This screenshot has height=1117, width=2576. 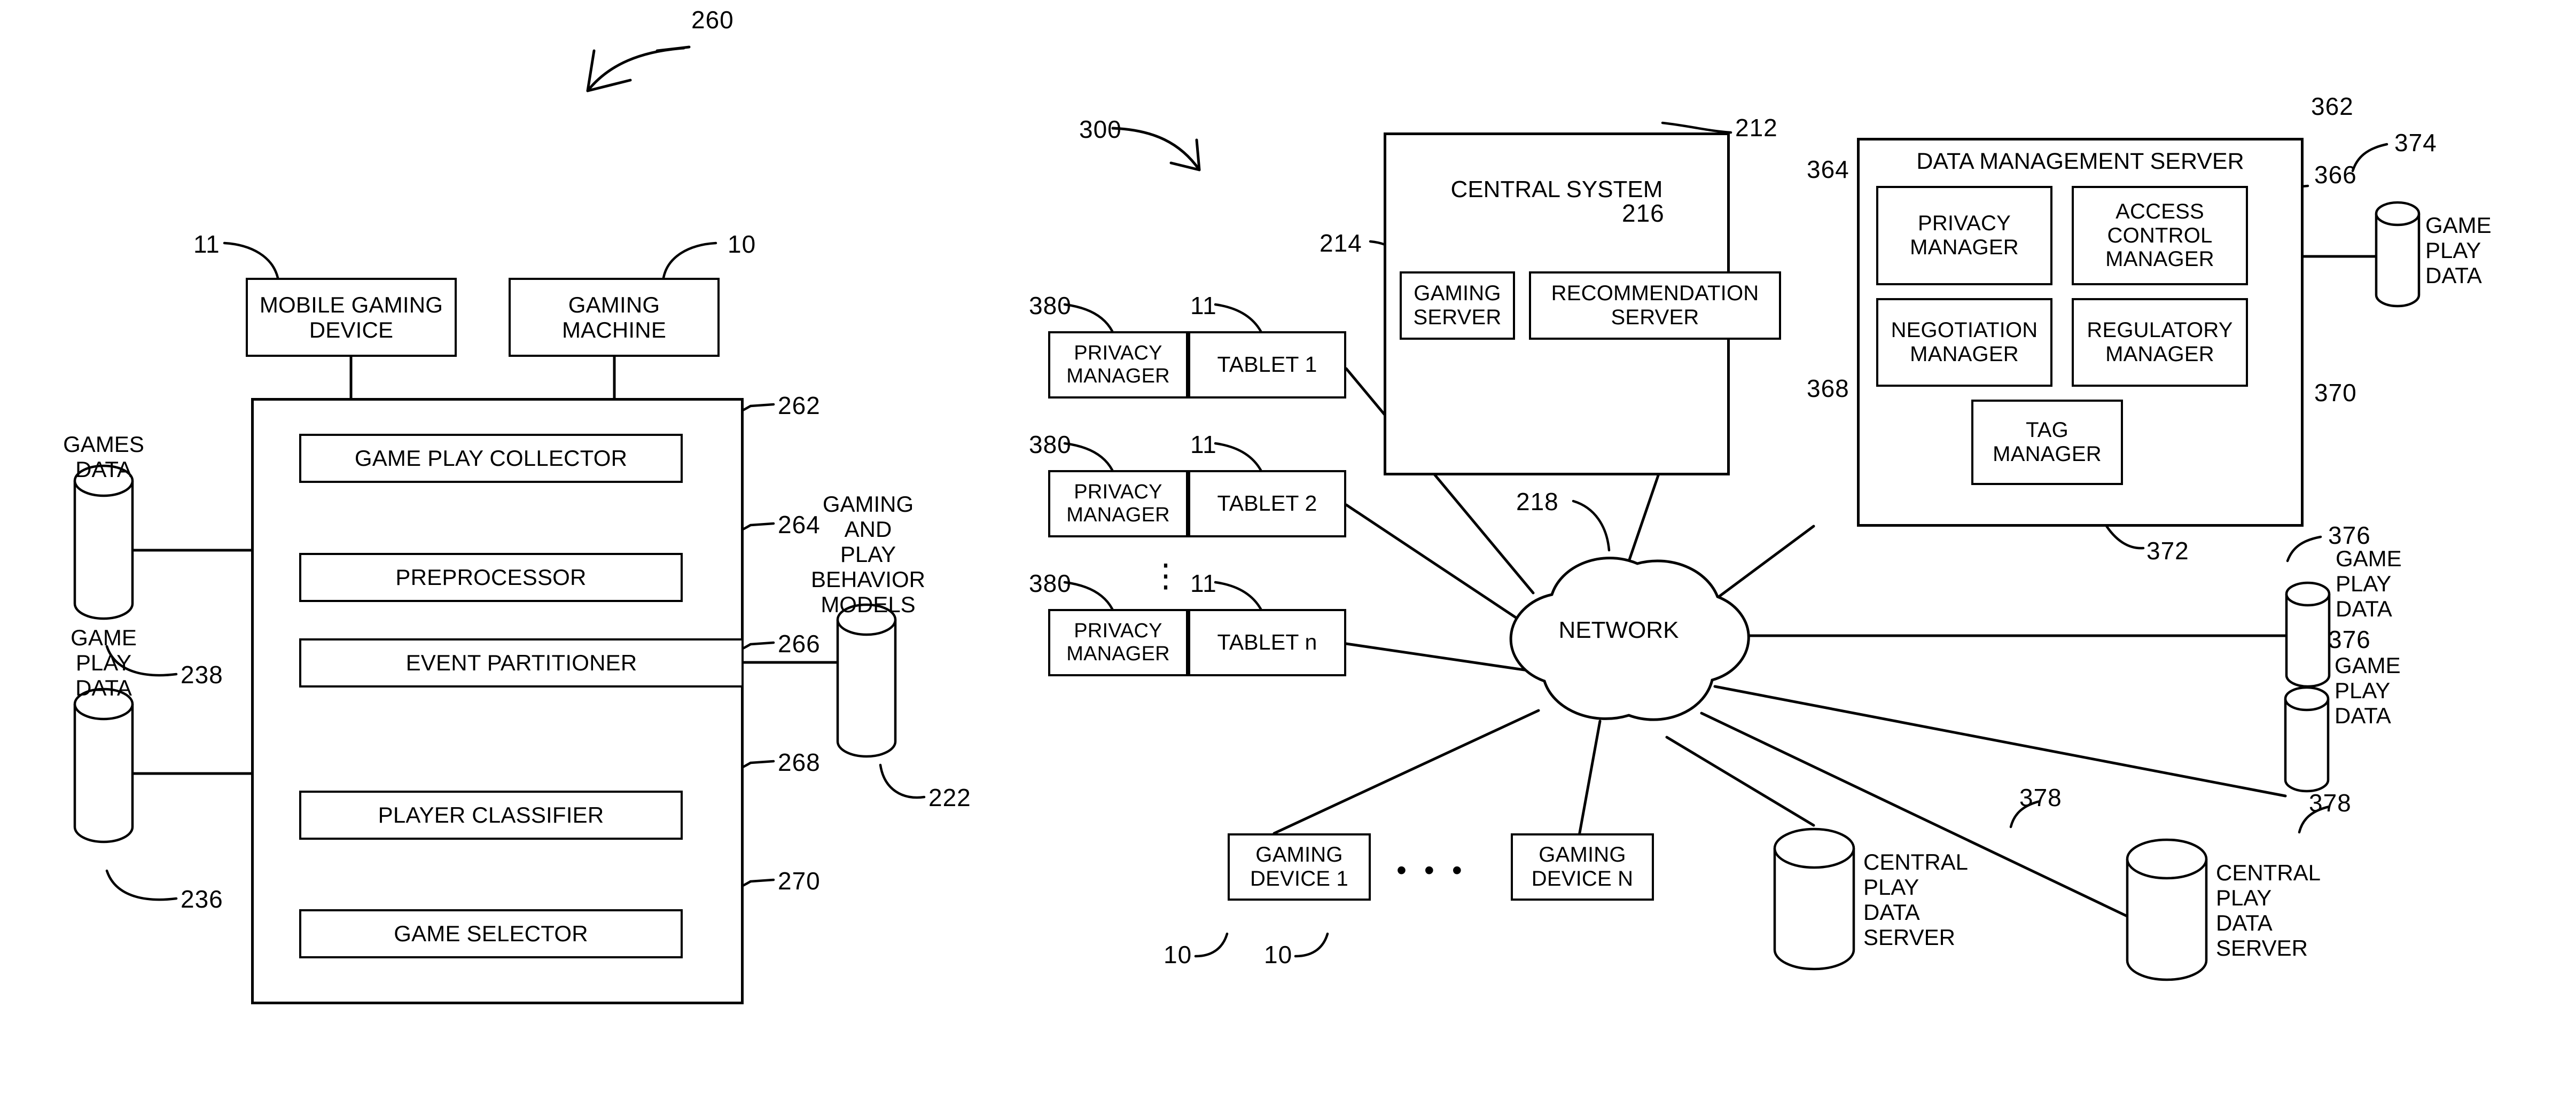 What do you see at coordinates (491, 815) in the screenshot?
I see `module-player-classifier: PLAYER CLASSIFIER` at bounding box center [491, 815].